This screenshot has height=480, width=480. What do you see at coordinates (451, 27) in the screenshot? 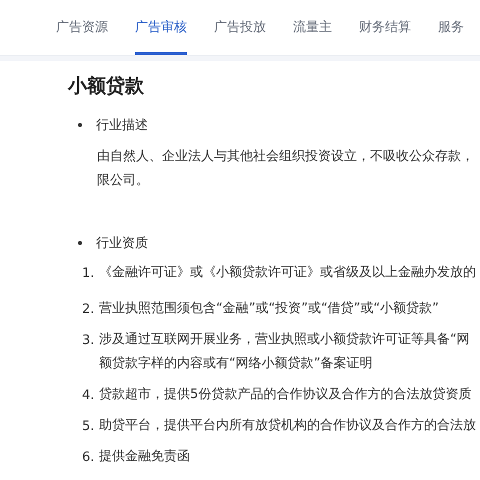
I see `nav-tab: 服务` at bounding box center [451, 27].